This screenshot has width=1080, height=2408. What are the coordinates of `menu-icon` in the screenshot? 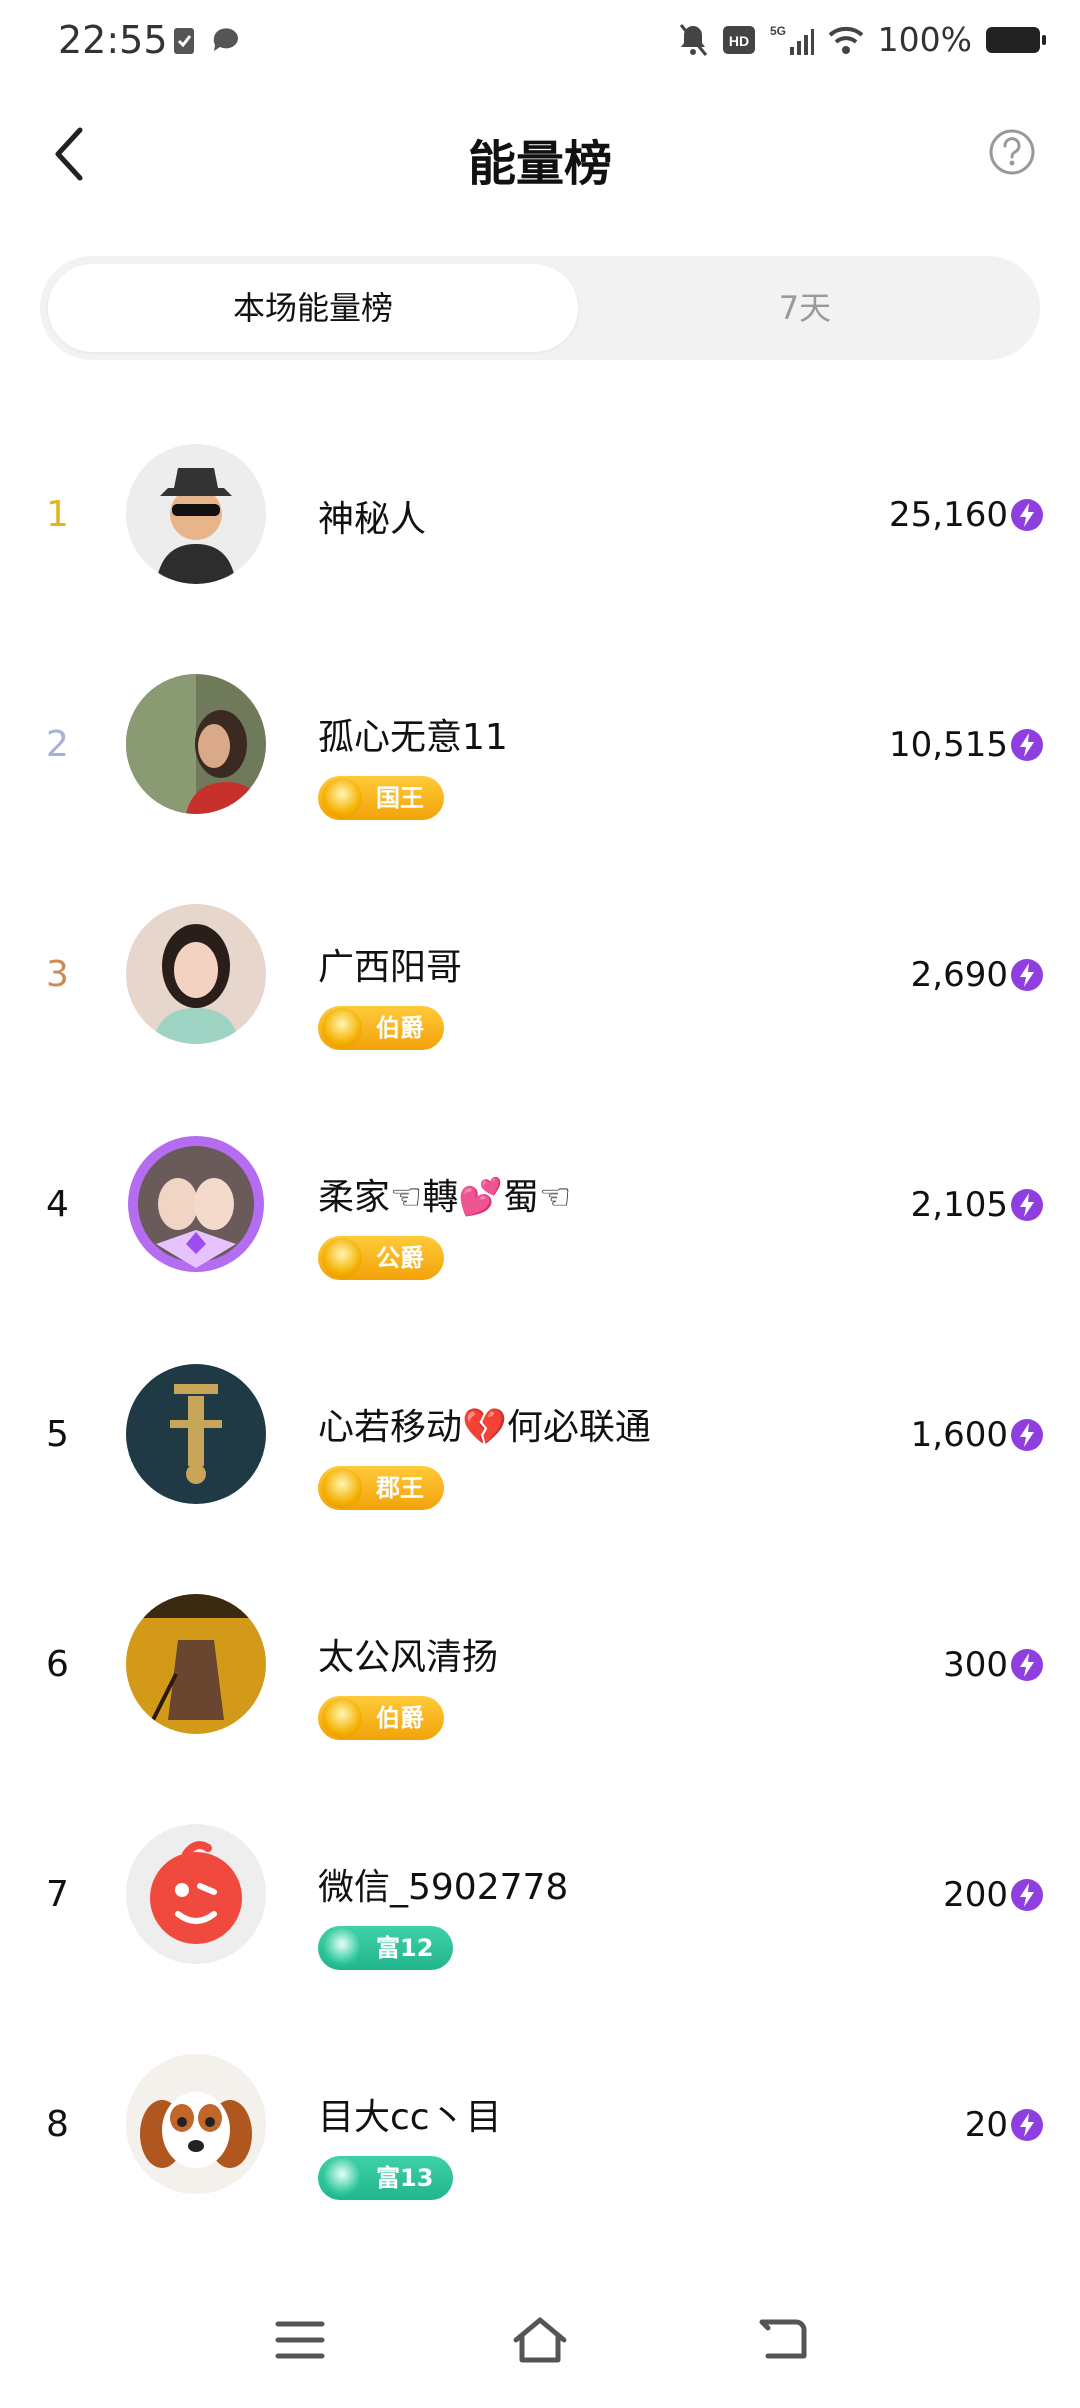 It's located at (300, 2340).